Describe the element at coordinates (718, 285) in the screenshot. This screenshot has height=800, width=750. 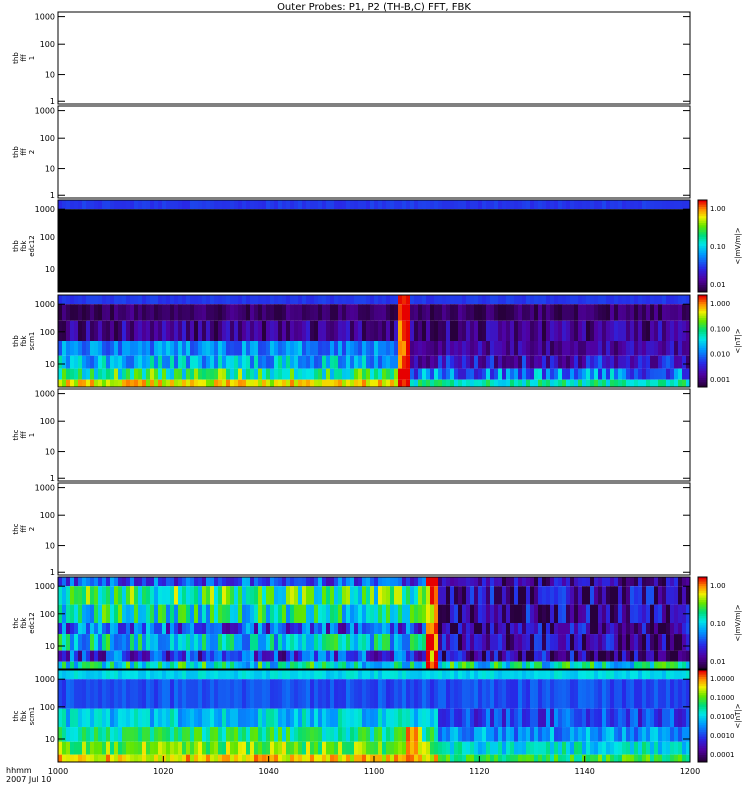
I see `colorbar-tick-label: 0.01` at that location.